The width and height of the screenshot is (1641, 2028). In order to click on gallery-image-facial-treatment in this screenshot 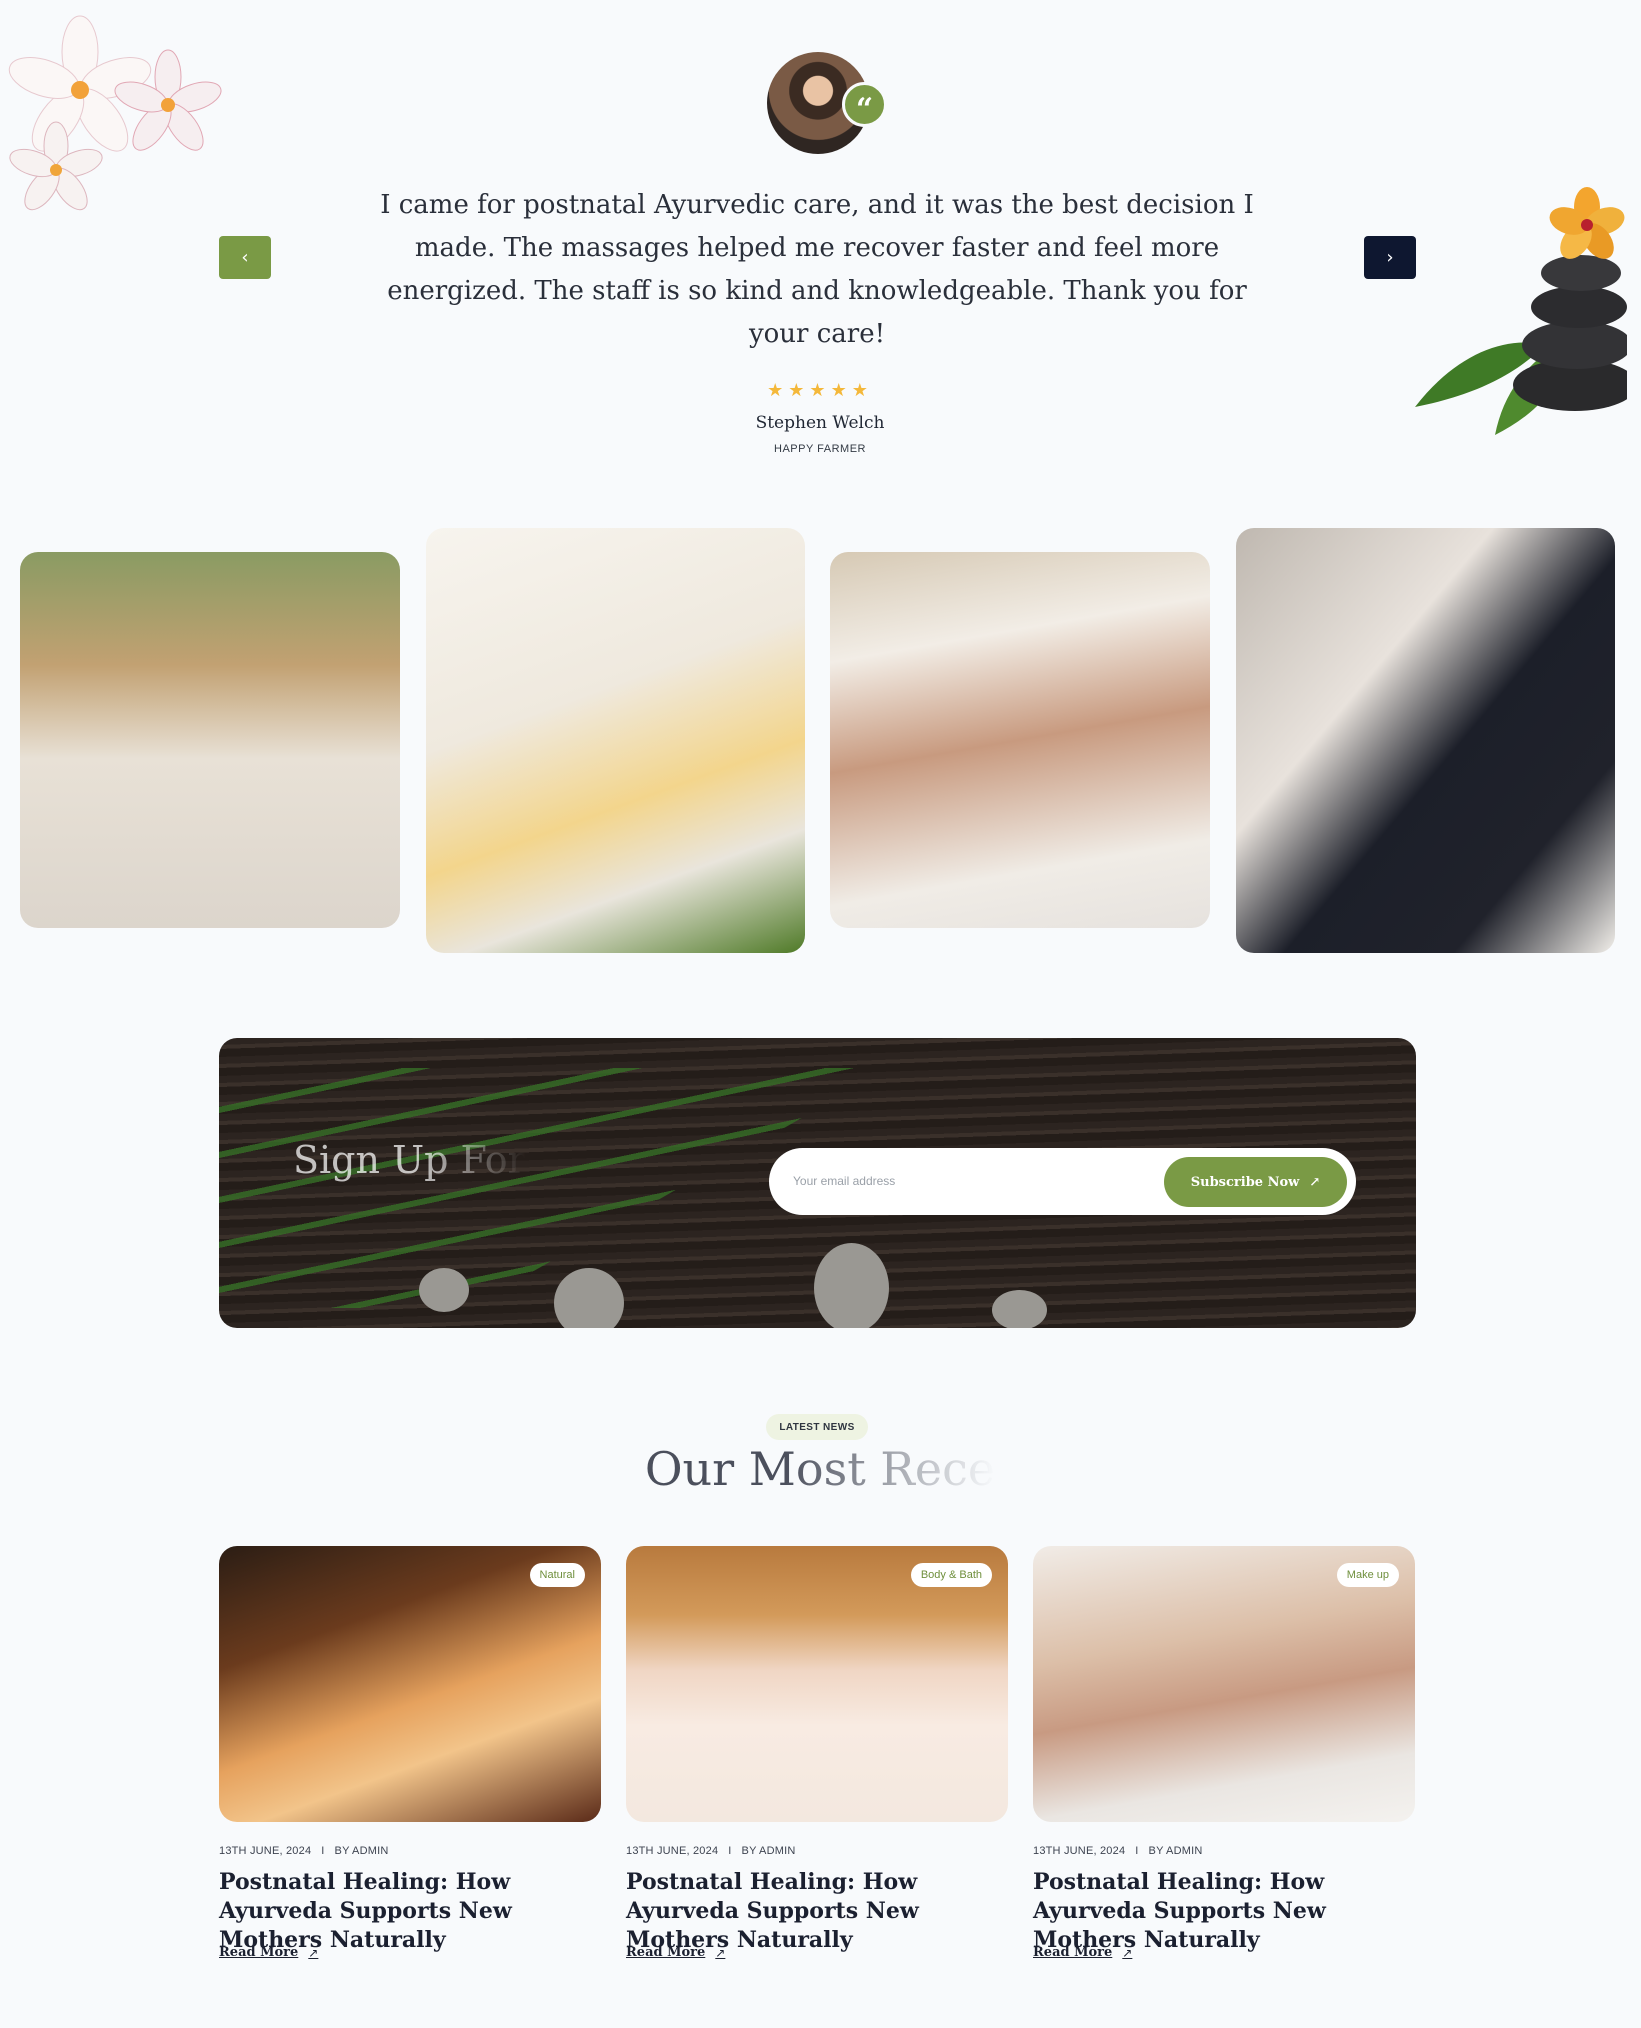, I will do `click(1425, 740)`.